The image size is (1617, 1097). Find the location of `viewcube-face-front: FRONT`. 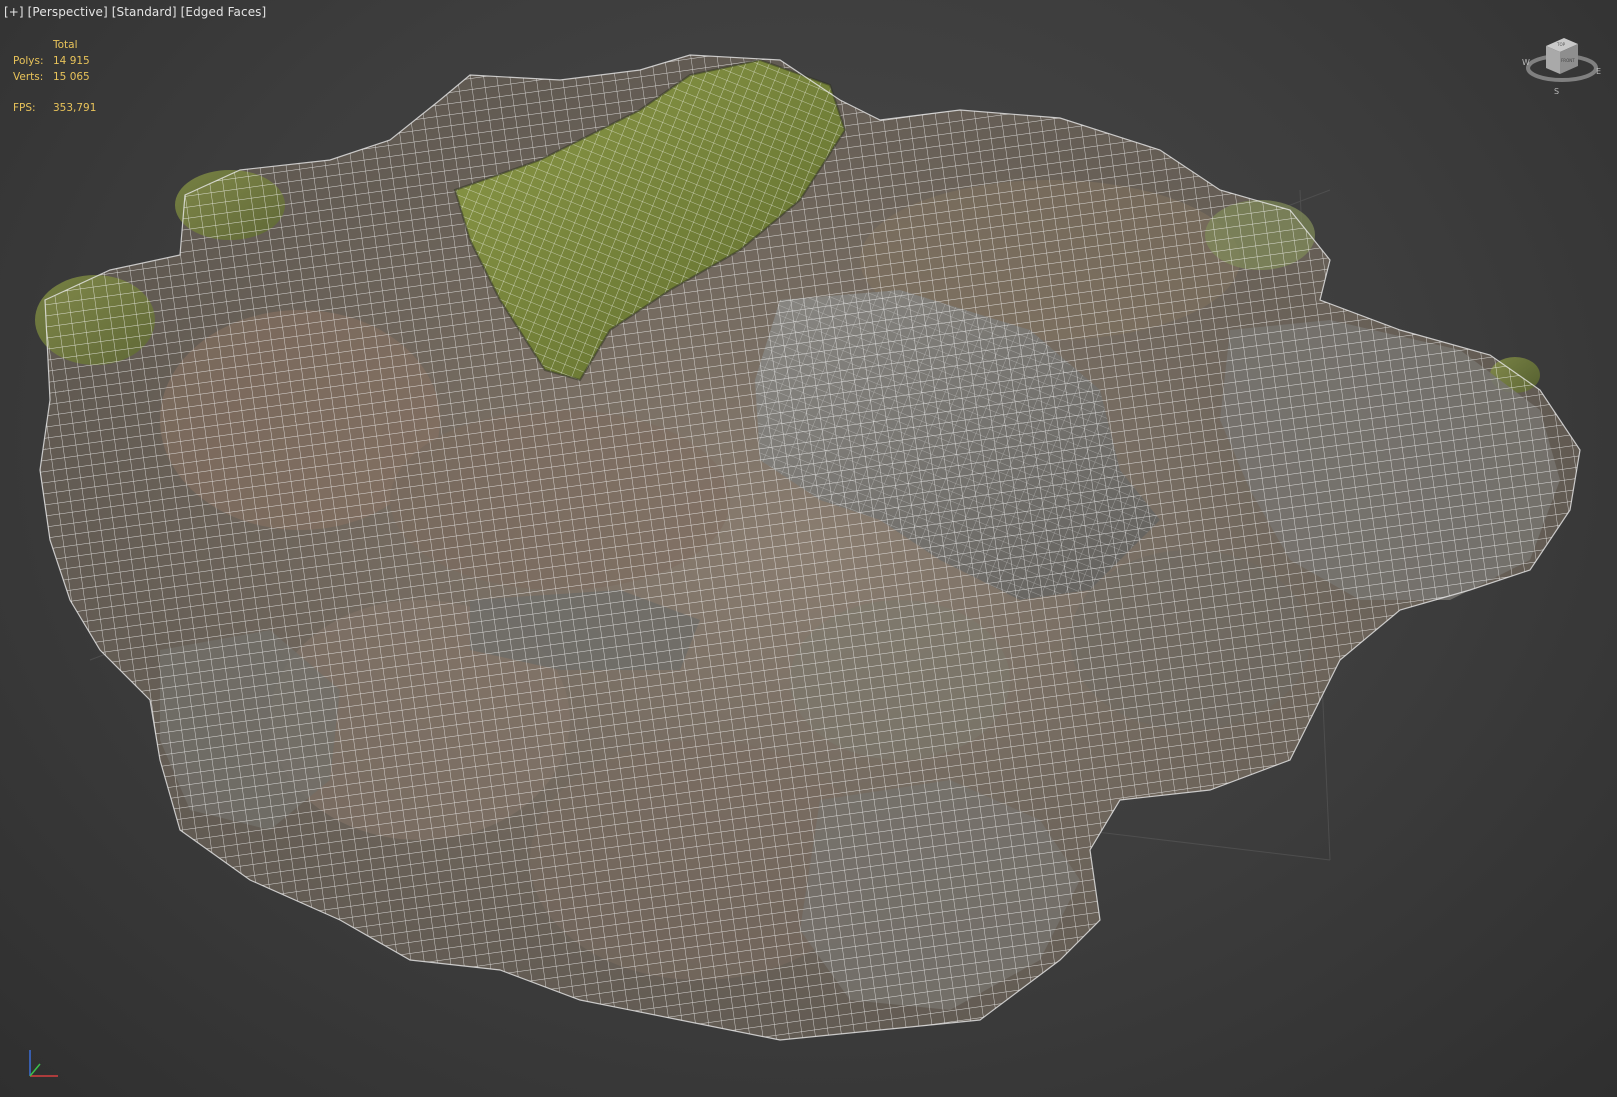

viewcube-face-front: FRONT is located at coordinates (1568, 60).